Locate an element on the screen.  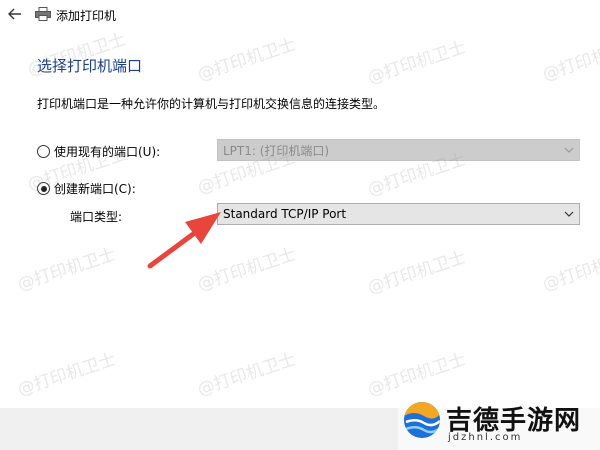
page-heading: 选择打印机端口 is located at coordinates (90, 66).